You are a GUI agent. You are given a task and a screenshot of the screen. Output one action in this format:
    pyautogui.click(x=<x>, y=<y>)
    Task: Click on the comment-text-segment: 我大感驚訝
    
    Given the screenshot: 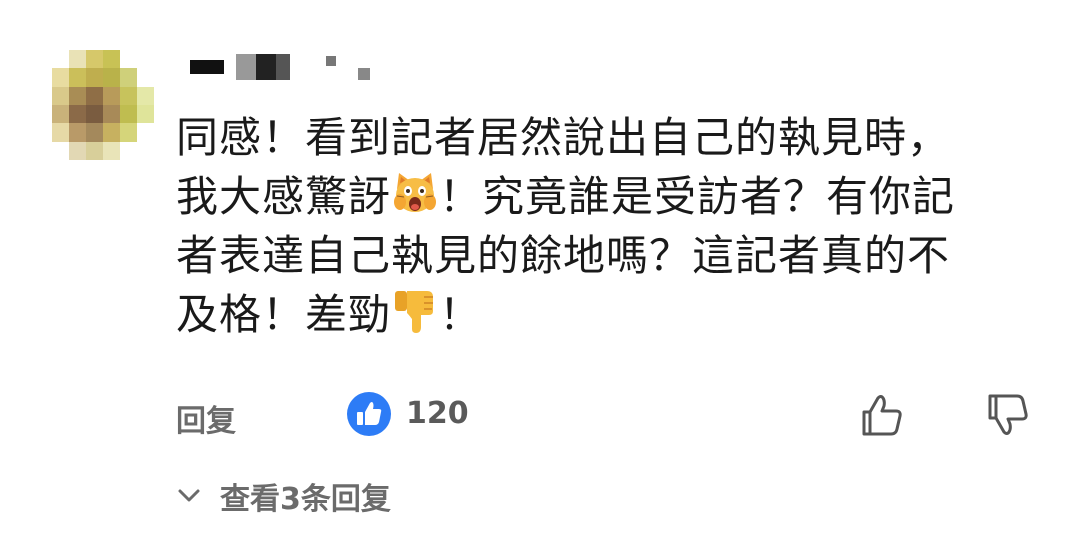 What is the action you would take?
    pyautogui.click(x=284, y=196)
    